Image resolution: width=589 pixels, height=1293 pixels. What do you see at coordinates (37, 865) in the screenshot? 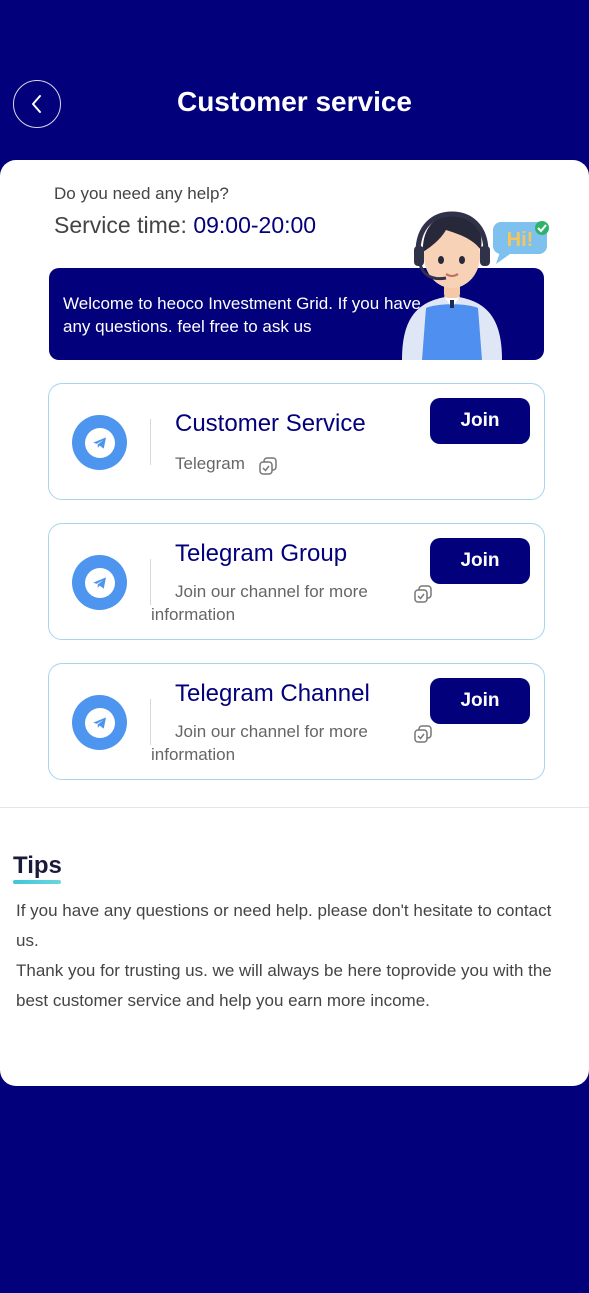
I see `tips-title: Tips` at bounding box center [37, 865].